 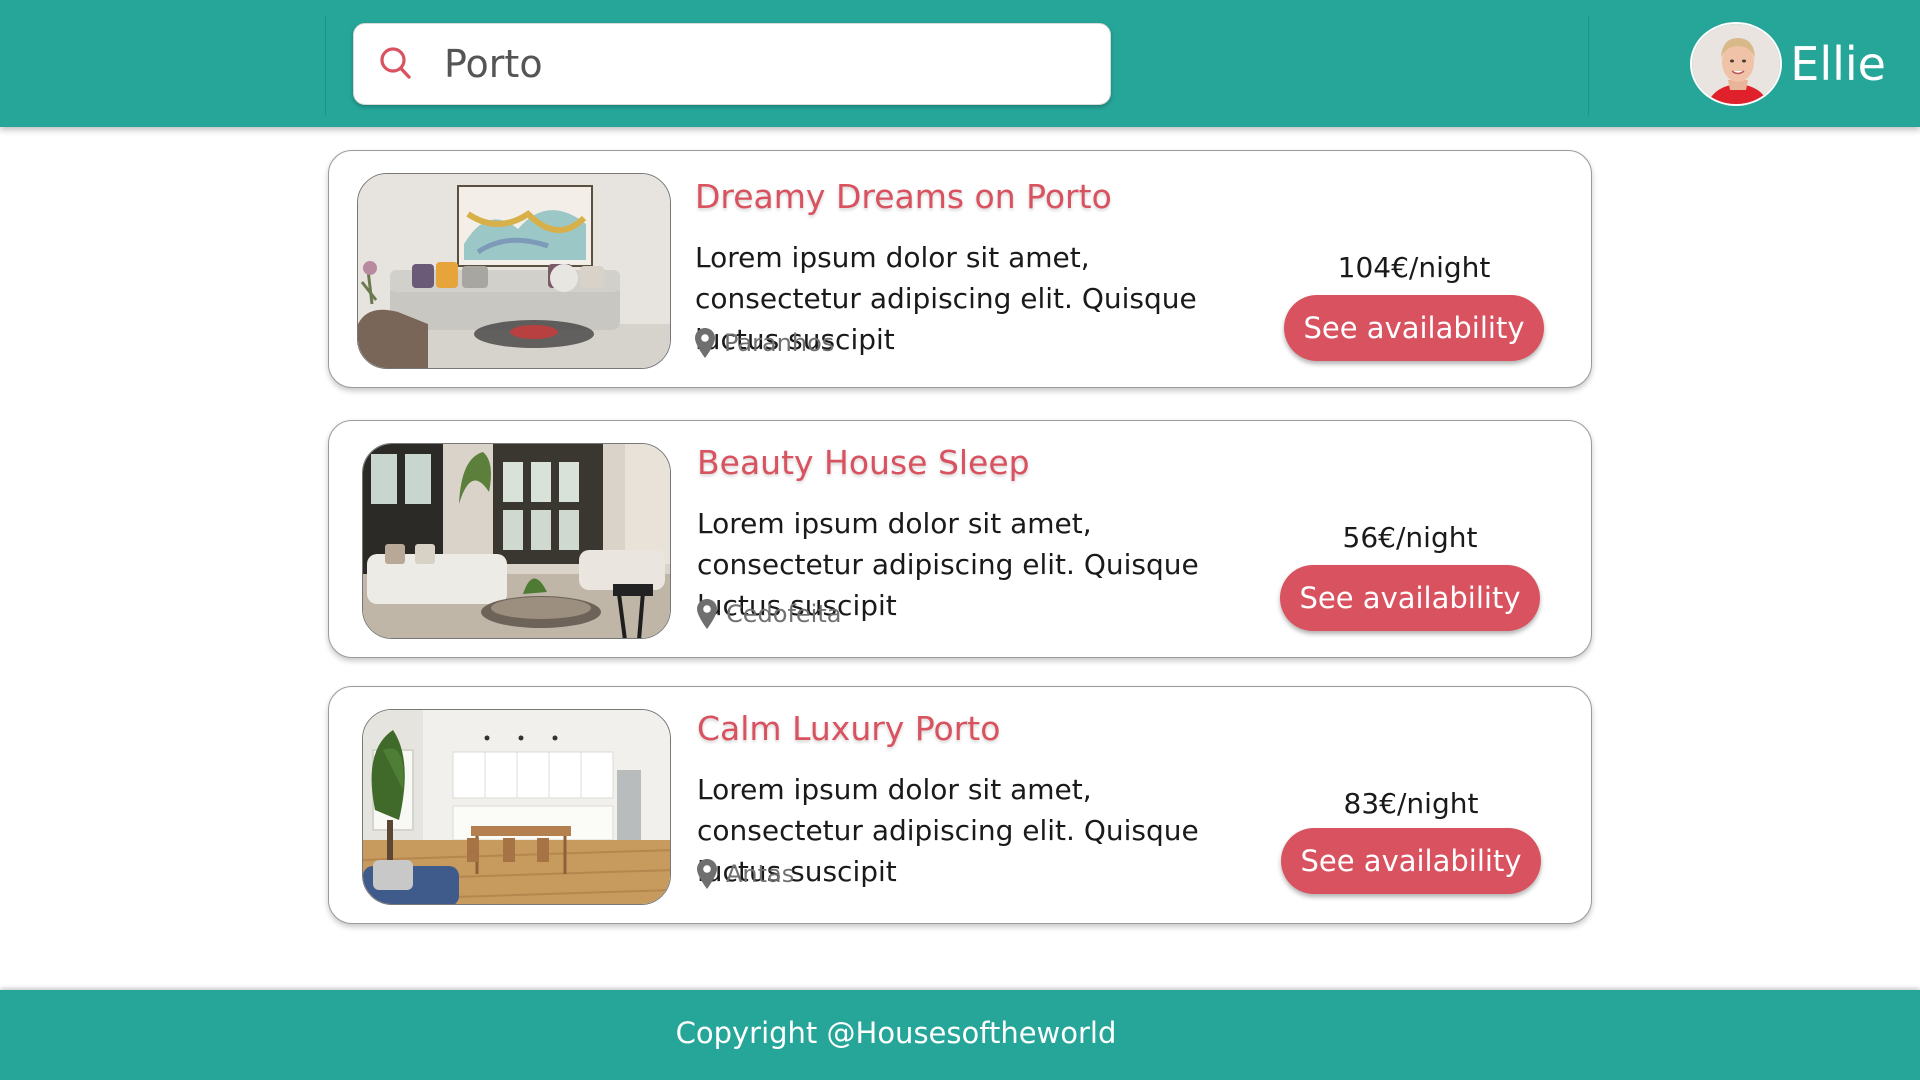 What do you see at coordinates (1788, 64) in the screenshot?
I see `user-profile: Ellie` at bounding box center [1788, 64].